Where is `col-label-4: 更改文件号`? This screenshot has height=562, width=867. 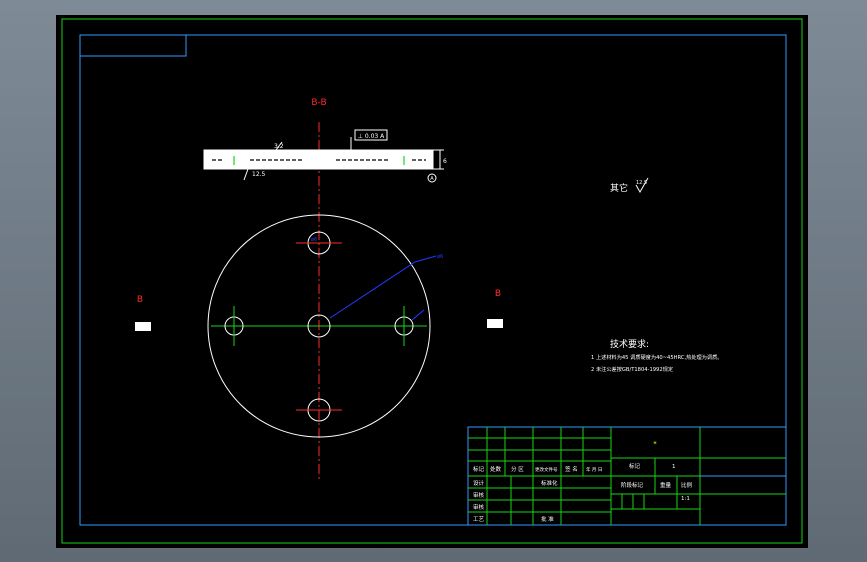 col-label-4: 更改文件号 is located at coordinates (546, 469).